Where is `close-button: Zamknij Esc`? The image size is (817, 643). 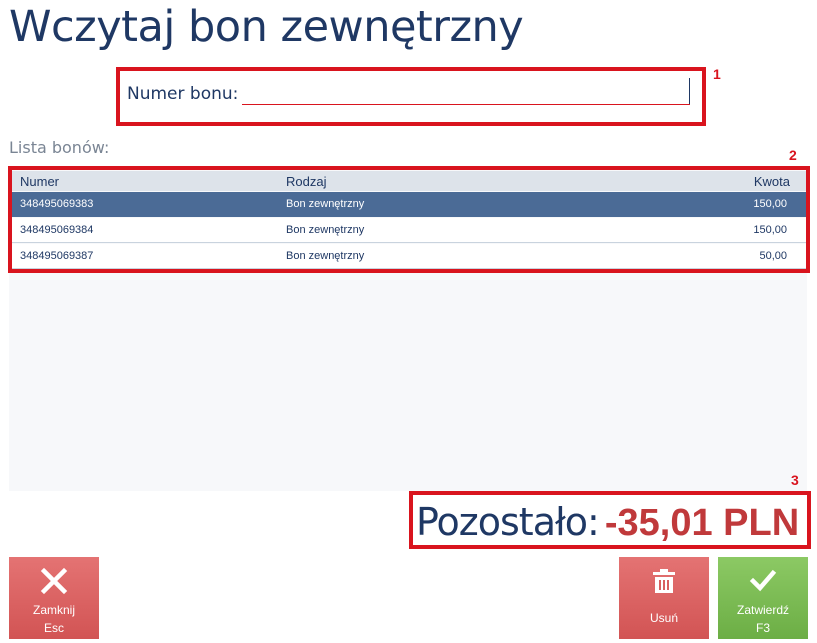
close-button: Zamknij Esc is located at coordinates (54, 598).